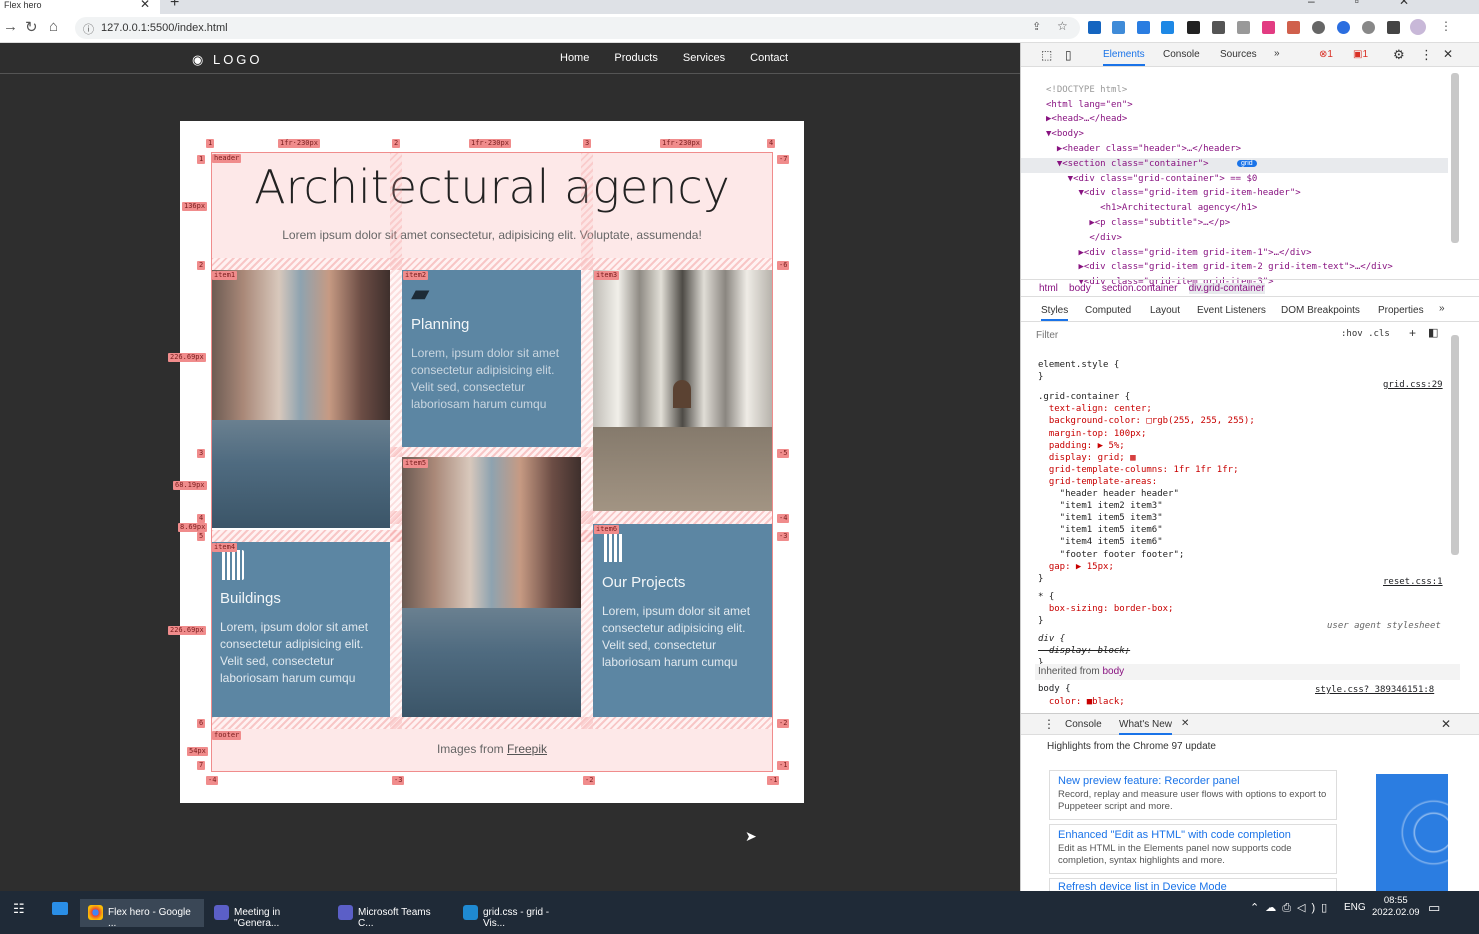 Image resolution: width=1479 pixels, height=934 pixels. Describe the element at coordinates (1038, 26) in the screenshot. I see `share-icon: ⇪` at that location.